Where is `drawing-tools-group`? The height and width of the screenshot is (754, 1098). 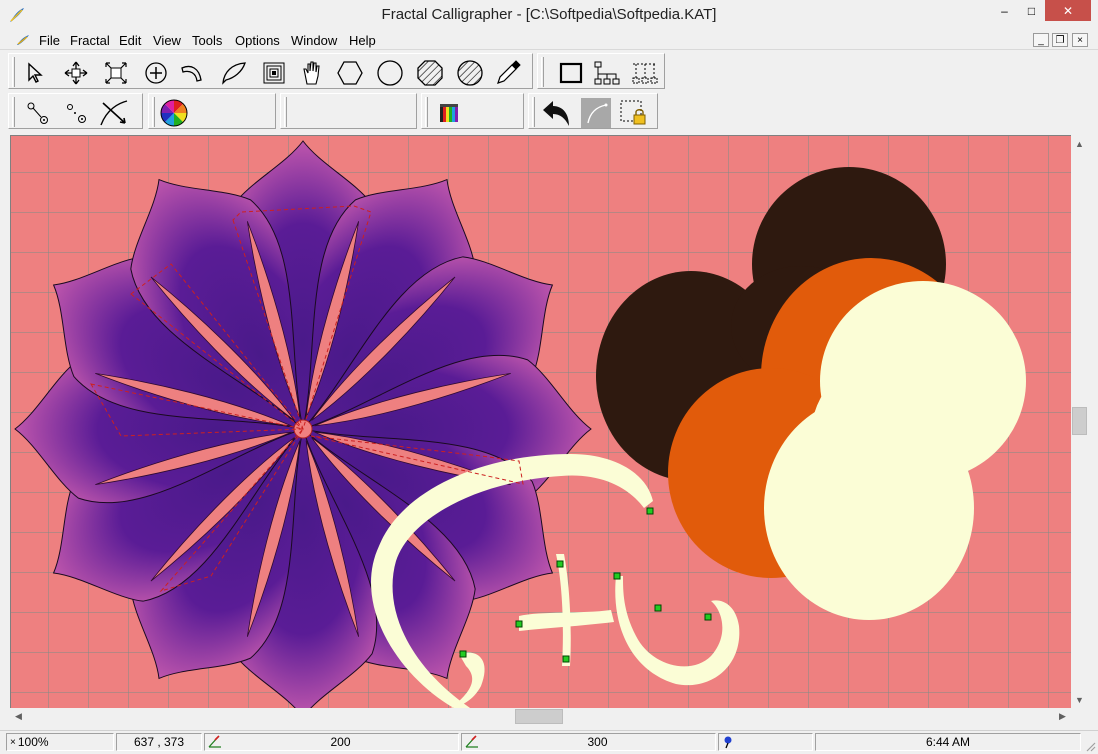 drawing-tools-group is located at coordinates (270, 71).